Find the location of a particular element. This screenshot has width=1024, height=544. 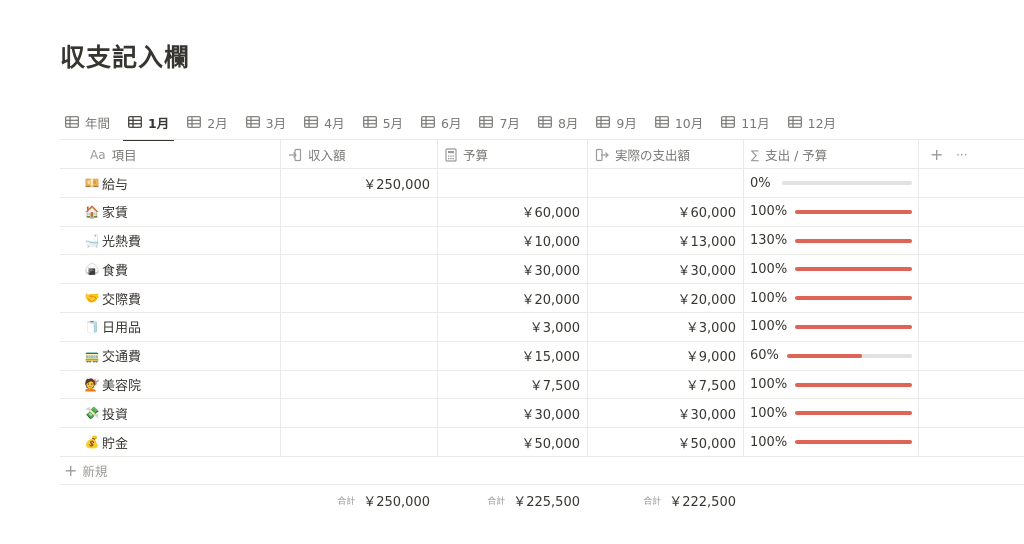

item-cell: 🚃 交通費 is located at coordinates (113, 356).